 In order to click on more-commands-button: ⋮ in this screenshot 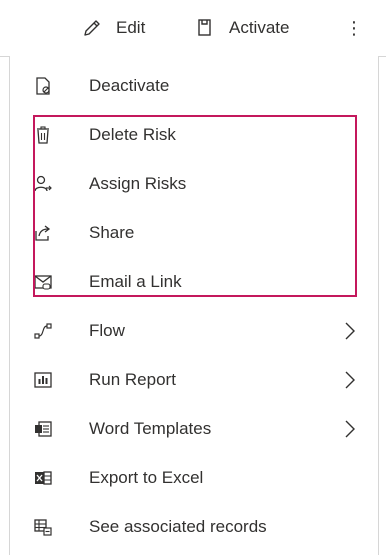, I will do `click(354, 28)`.